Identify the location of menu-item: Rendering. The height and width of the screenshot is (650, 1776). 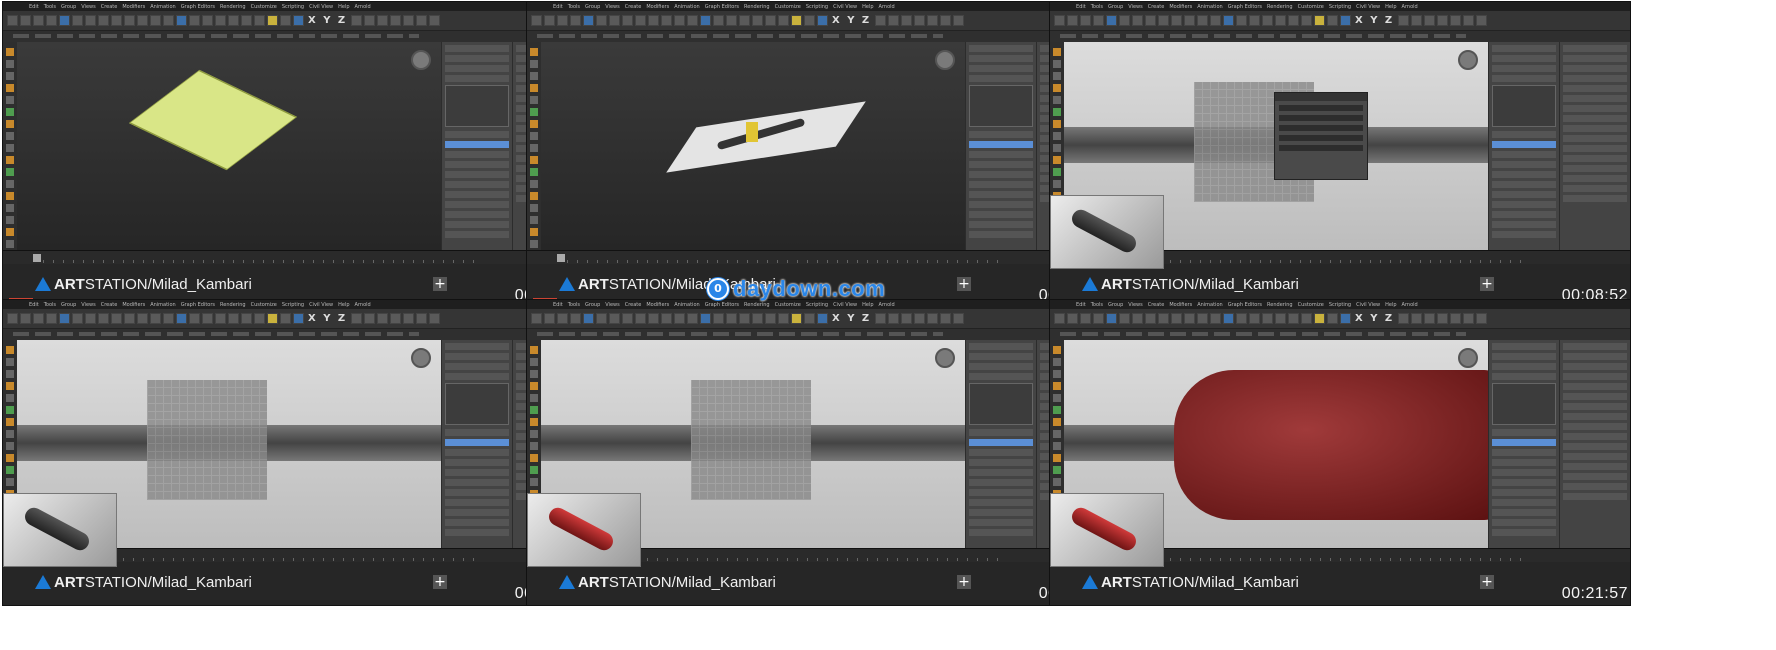
(757, 7).